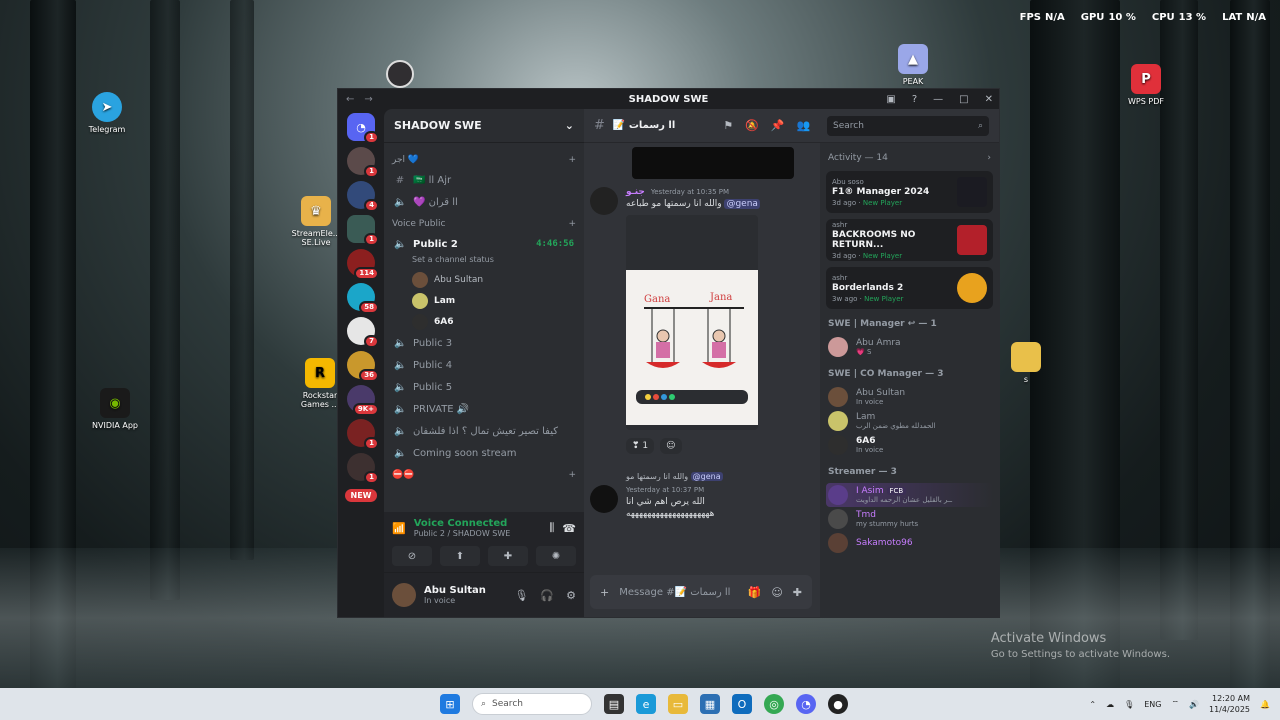  What do you see at coordinates (399, 528) in the screenshot?
I see `signal-icon: 📶` at bounding box center [399, 528].